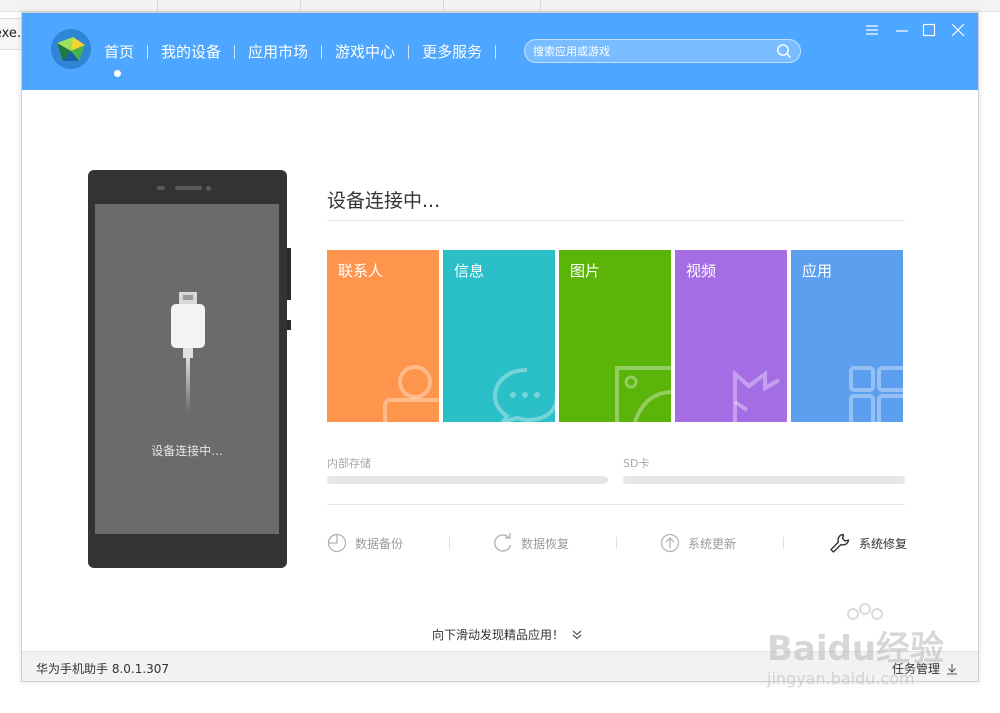 The image size is (1000, 713). What do you see at coordinates (208, 188) in the screenshot?
I see `phone-sensor` at bounding box center [208, 188].